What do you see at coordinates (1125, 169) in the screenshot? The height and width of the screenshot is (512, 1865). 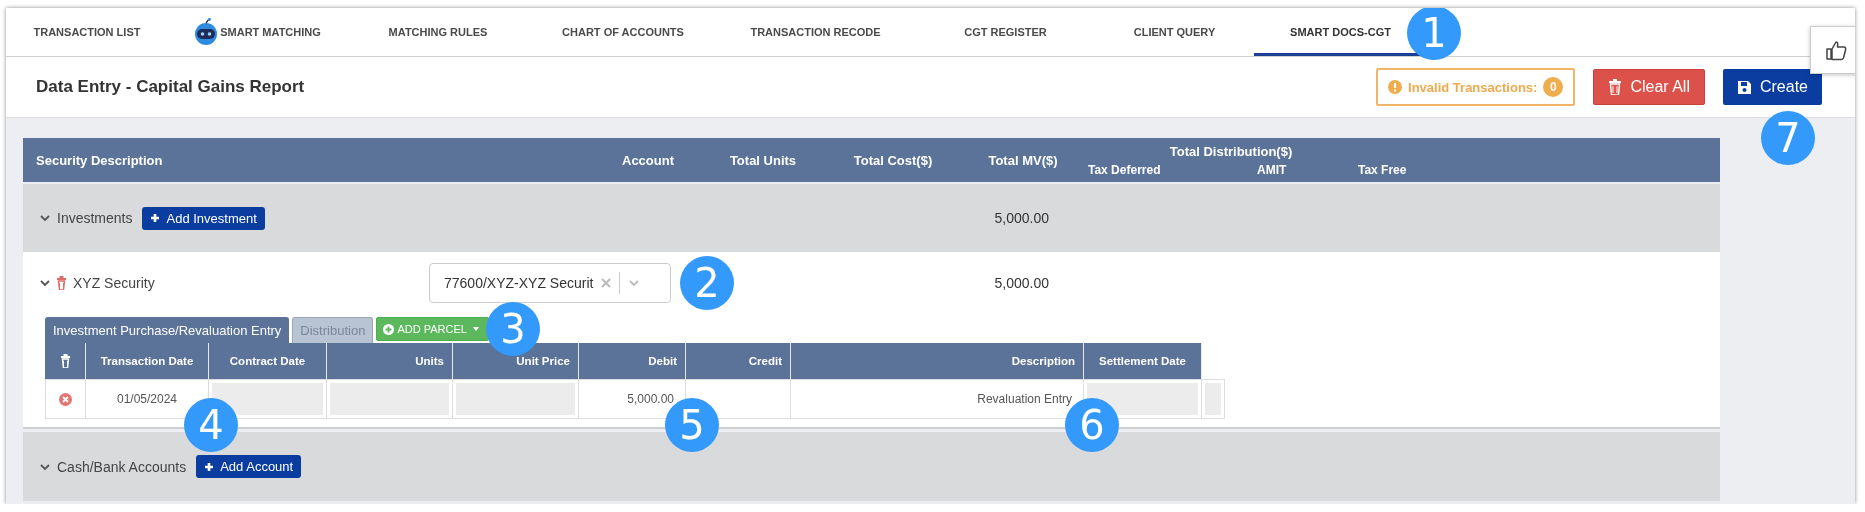 I see `column-header: Tax Deferred` at bounding box center [1125, 169].